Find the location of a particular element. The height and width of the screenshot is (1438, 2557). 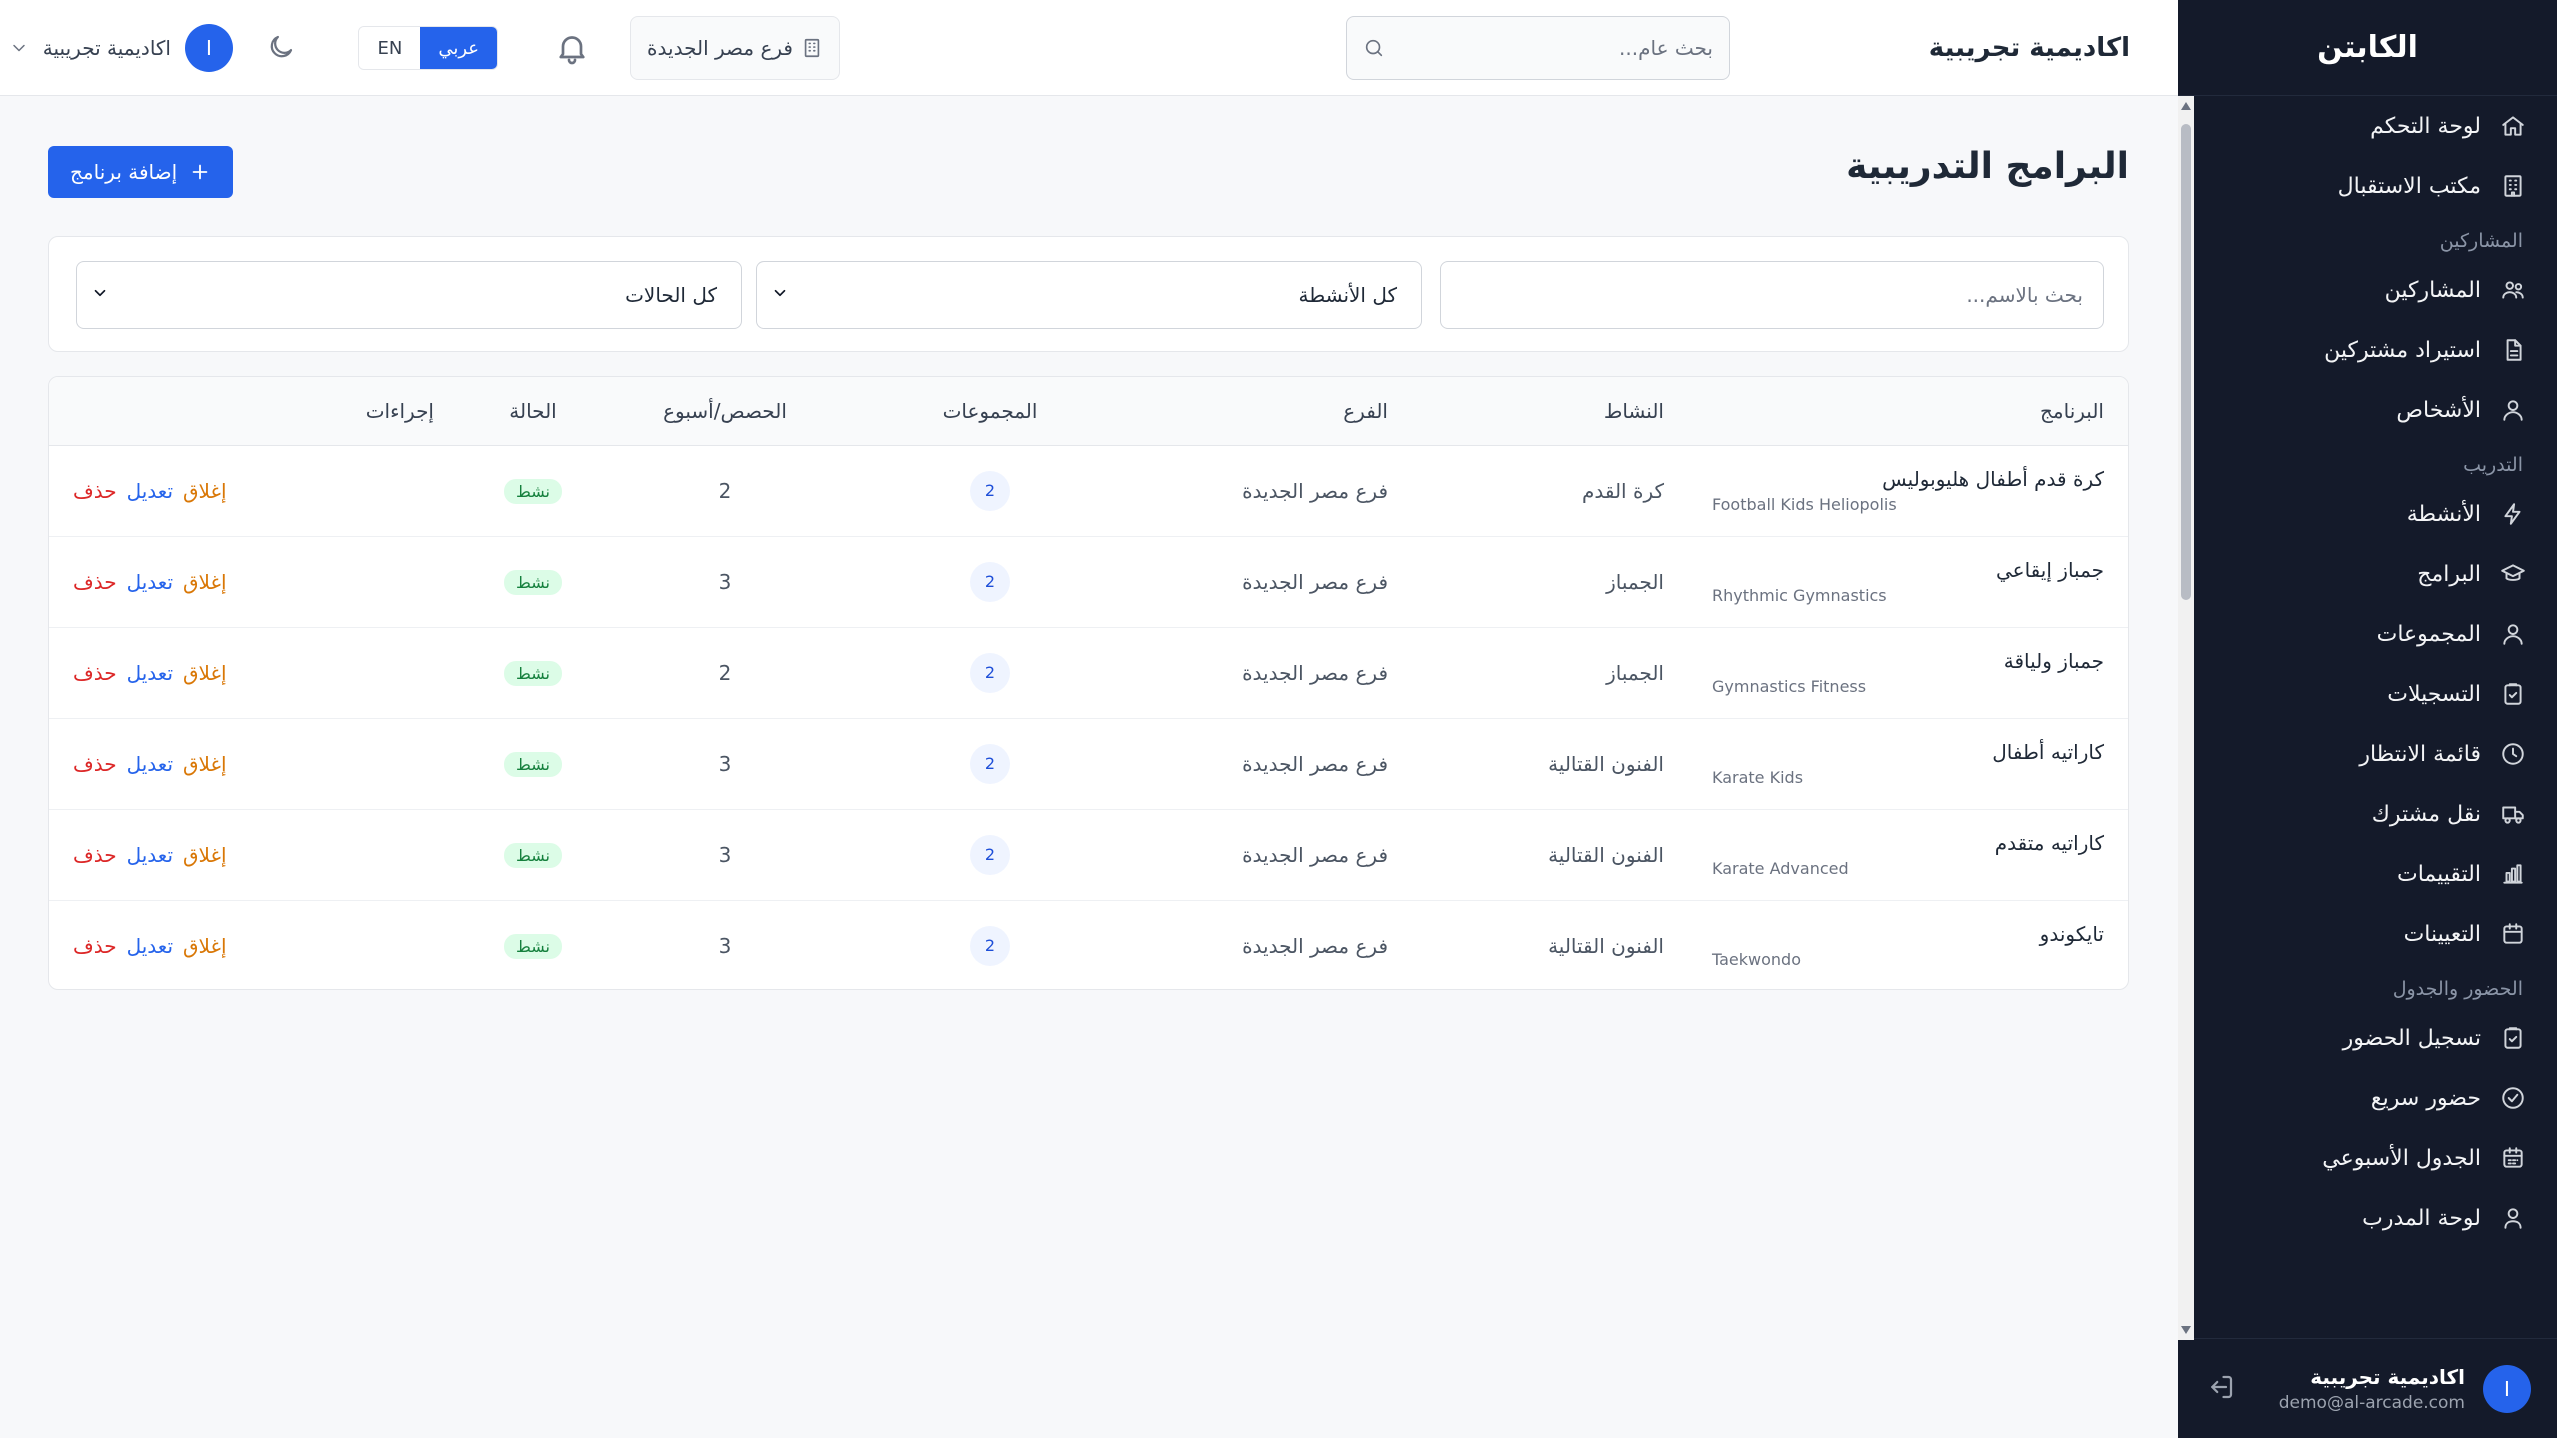

lang-en-button: EN is located at coordinates (390, 48).